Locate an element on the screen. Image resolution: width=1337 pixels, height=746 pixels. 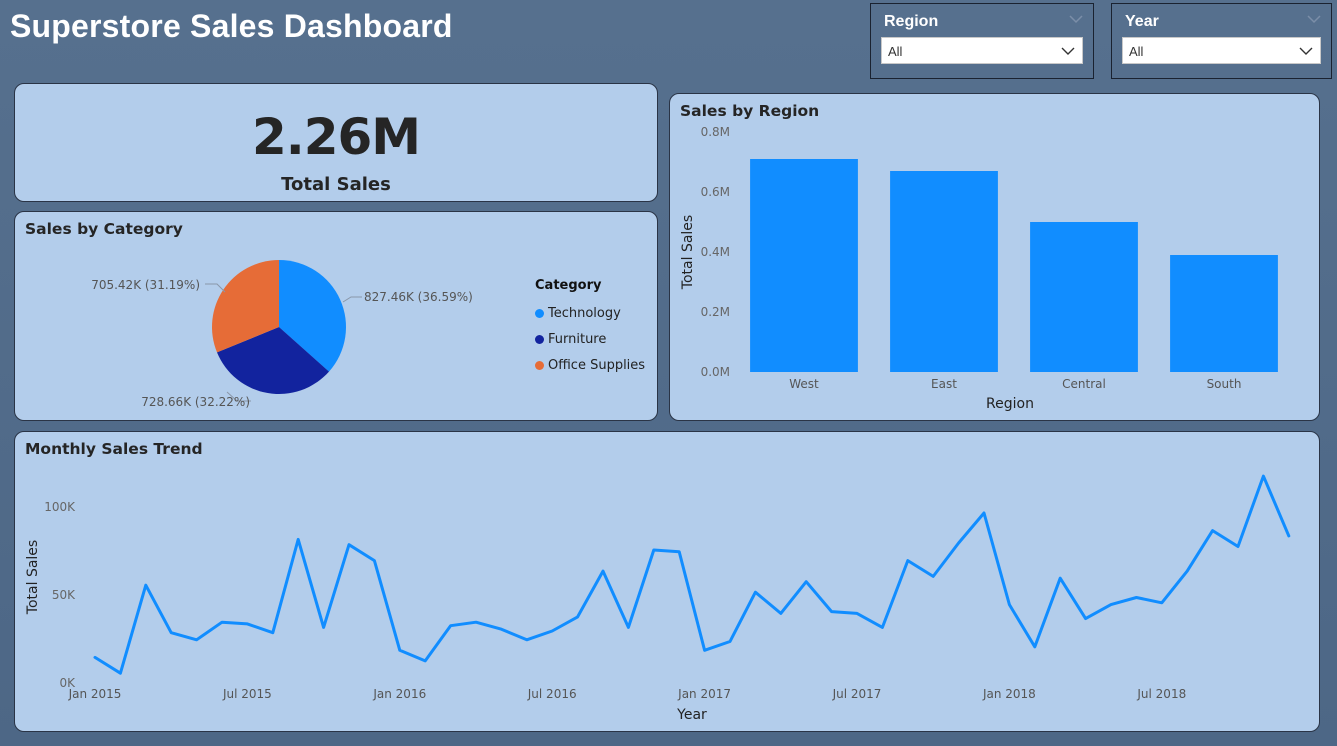
x-tick-label: Jul 2017 is located at coordinates (857, 694).